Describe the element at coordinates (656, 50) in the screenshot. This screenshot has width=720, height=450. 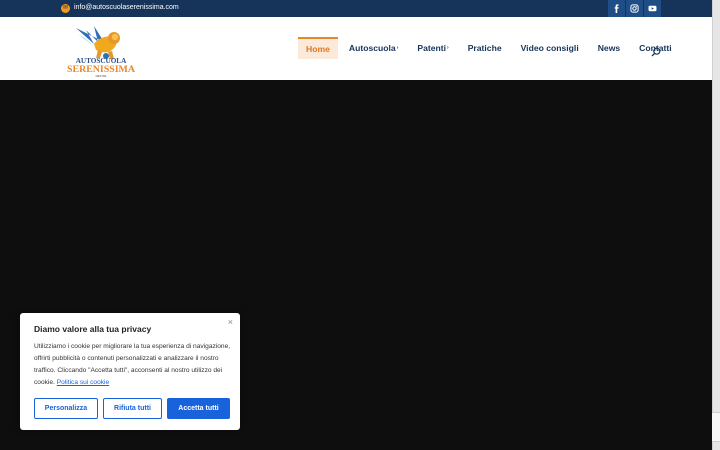
I see `search-icon` at that location.